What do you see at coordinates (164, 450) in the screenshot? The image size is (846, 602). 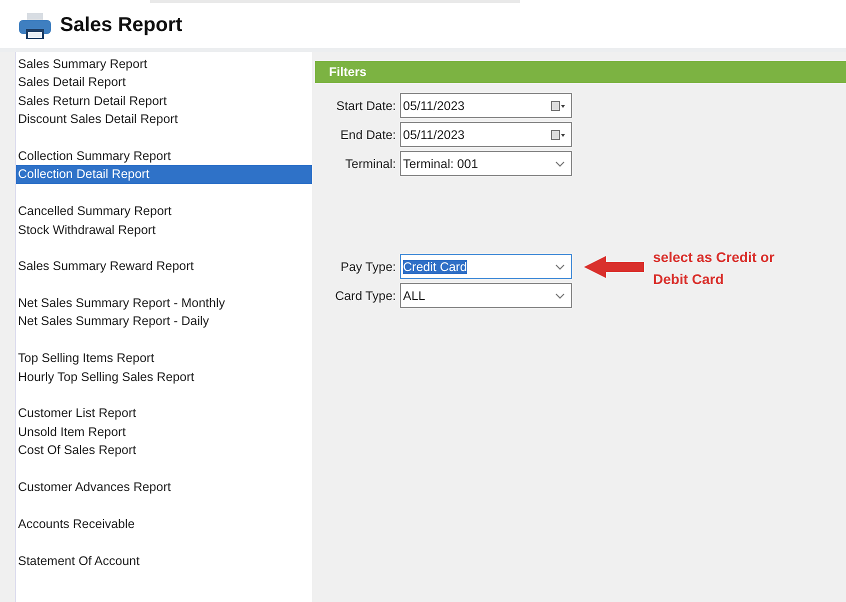 I see `report-list-item: Cost Of Sales Report` at bounding box center [164, 450].